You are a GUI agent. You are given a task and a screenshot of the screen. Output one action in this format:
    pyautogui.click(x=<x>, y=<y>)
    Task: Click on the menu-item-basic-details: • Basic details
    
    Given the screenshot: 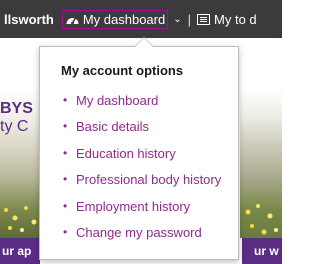 What is the action you would take?
    pyautogui.click(x=142, y=132)
    